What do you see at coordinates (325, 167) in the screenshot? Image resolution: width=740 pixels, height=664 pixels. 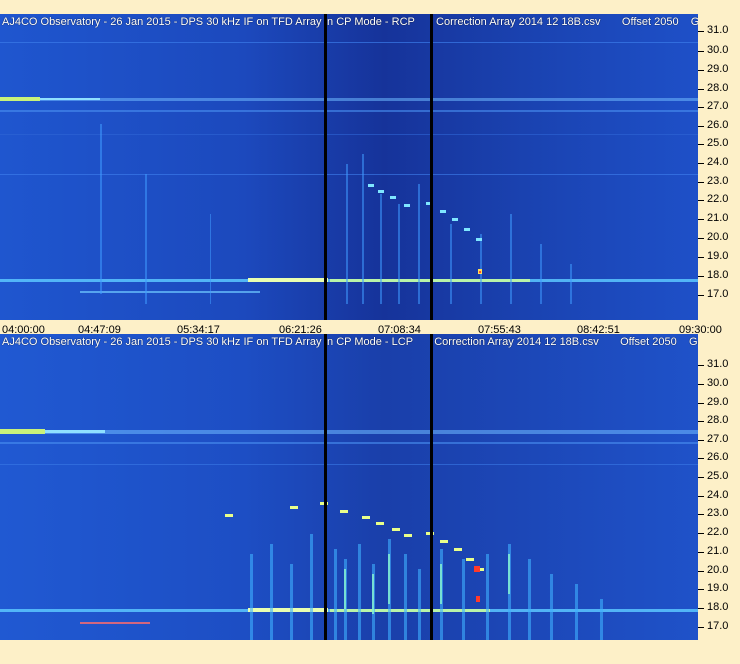 I see `time-marker-left` at bounding box center [325, 167].